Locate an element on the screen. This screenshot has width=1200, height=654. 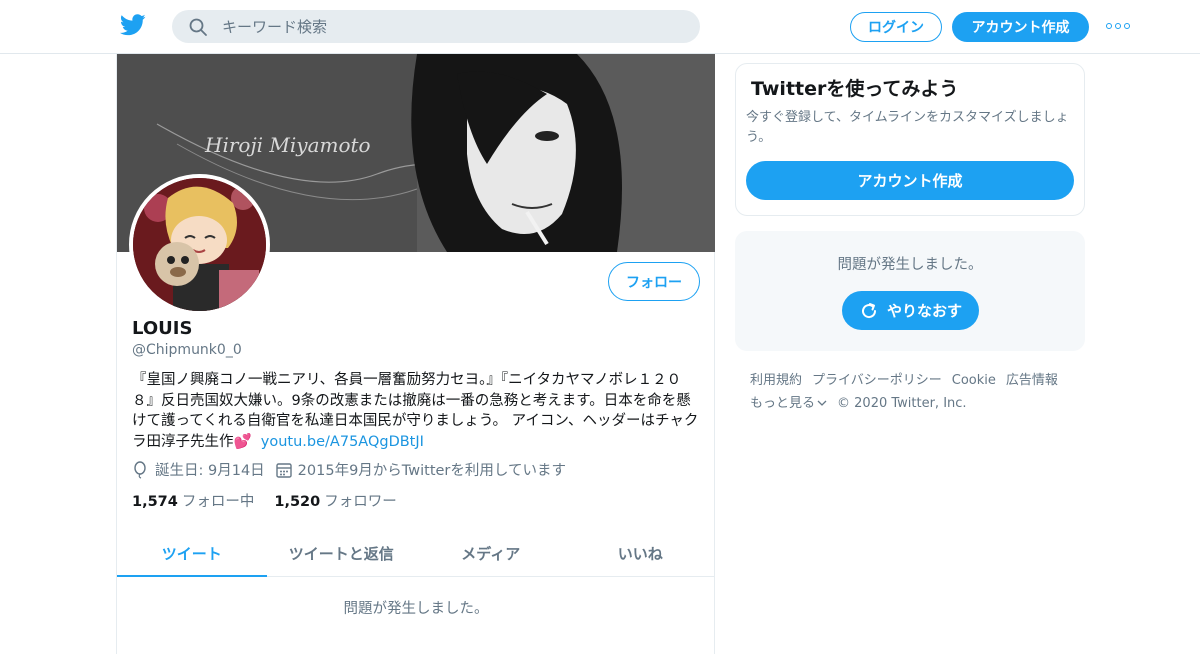
following-link: 1,574 フォロー中 is located at coordinates (193, 500).